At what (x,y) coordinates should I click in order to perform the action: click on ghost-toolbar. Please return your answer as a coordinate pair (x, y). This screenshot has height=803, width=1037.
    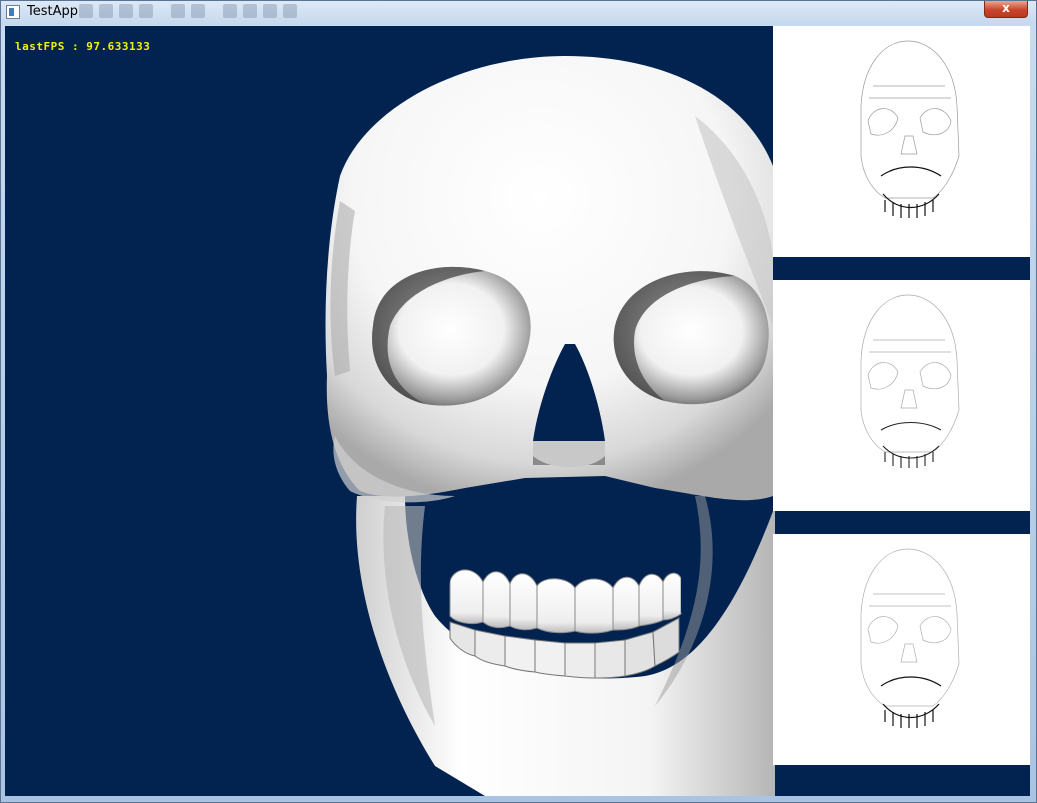
    Looking at the image, I should click on (204, 12).